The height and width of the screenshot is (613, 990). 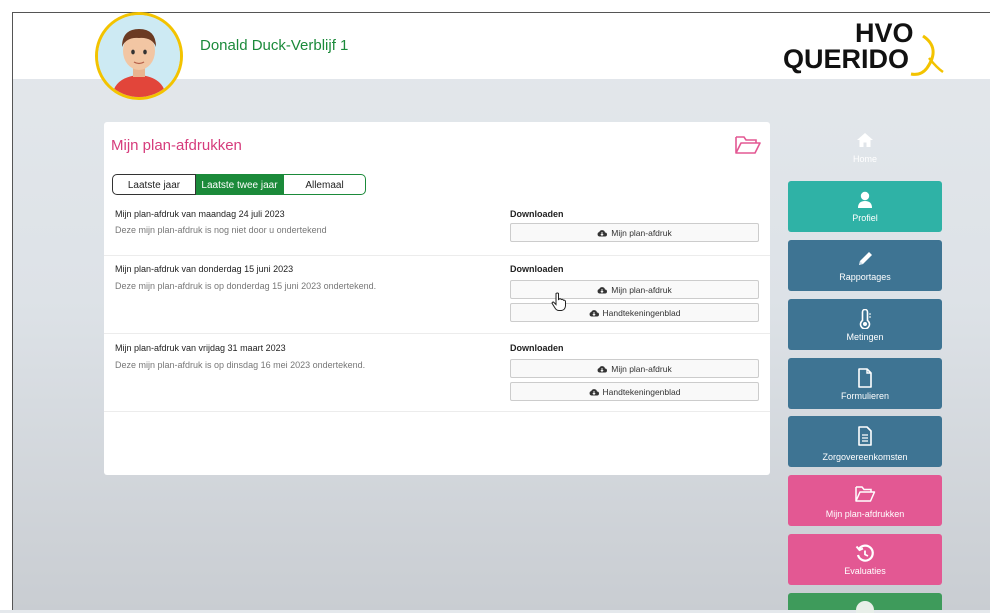 I want to click on sidebar-item-label: Formulieren, so click(x=864, y=396).